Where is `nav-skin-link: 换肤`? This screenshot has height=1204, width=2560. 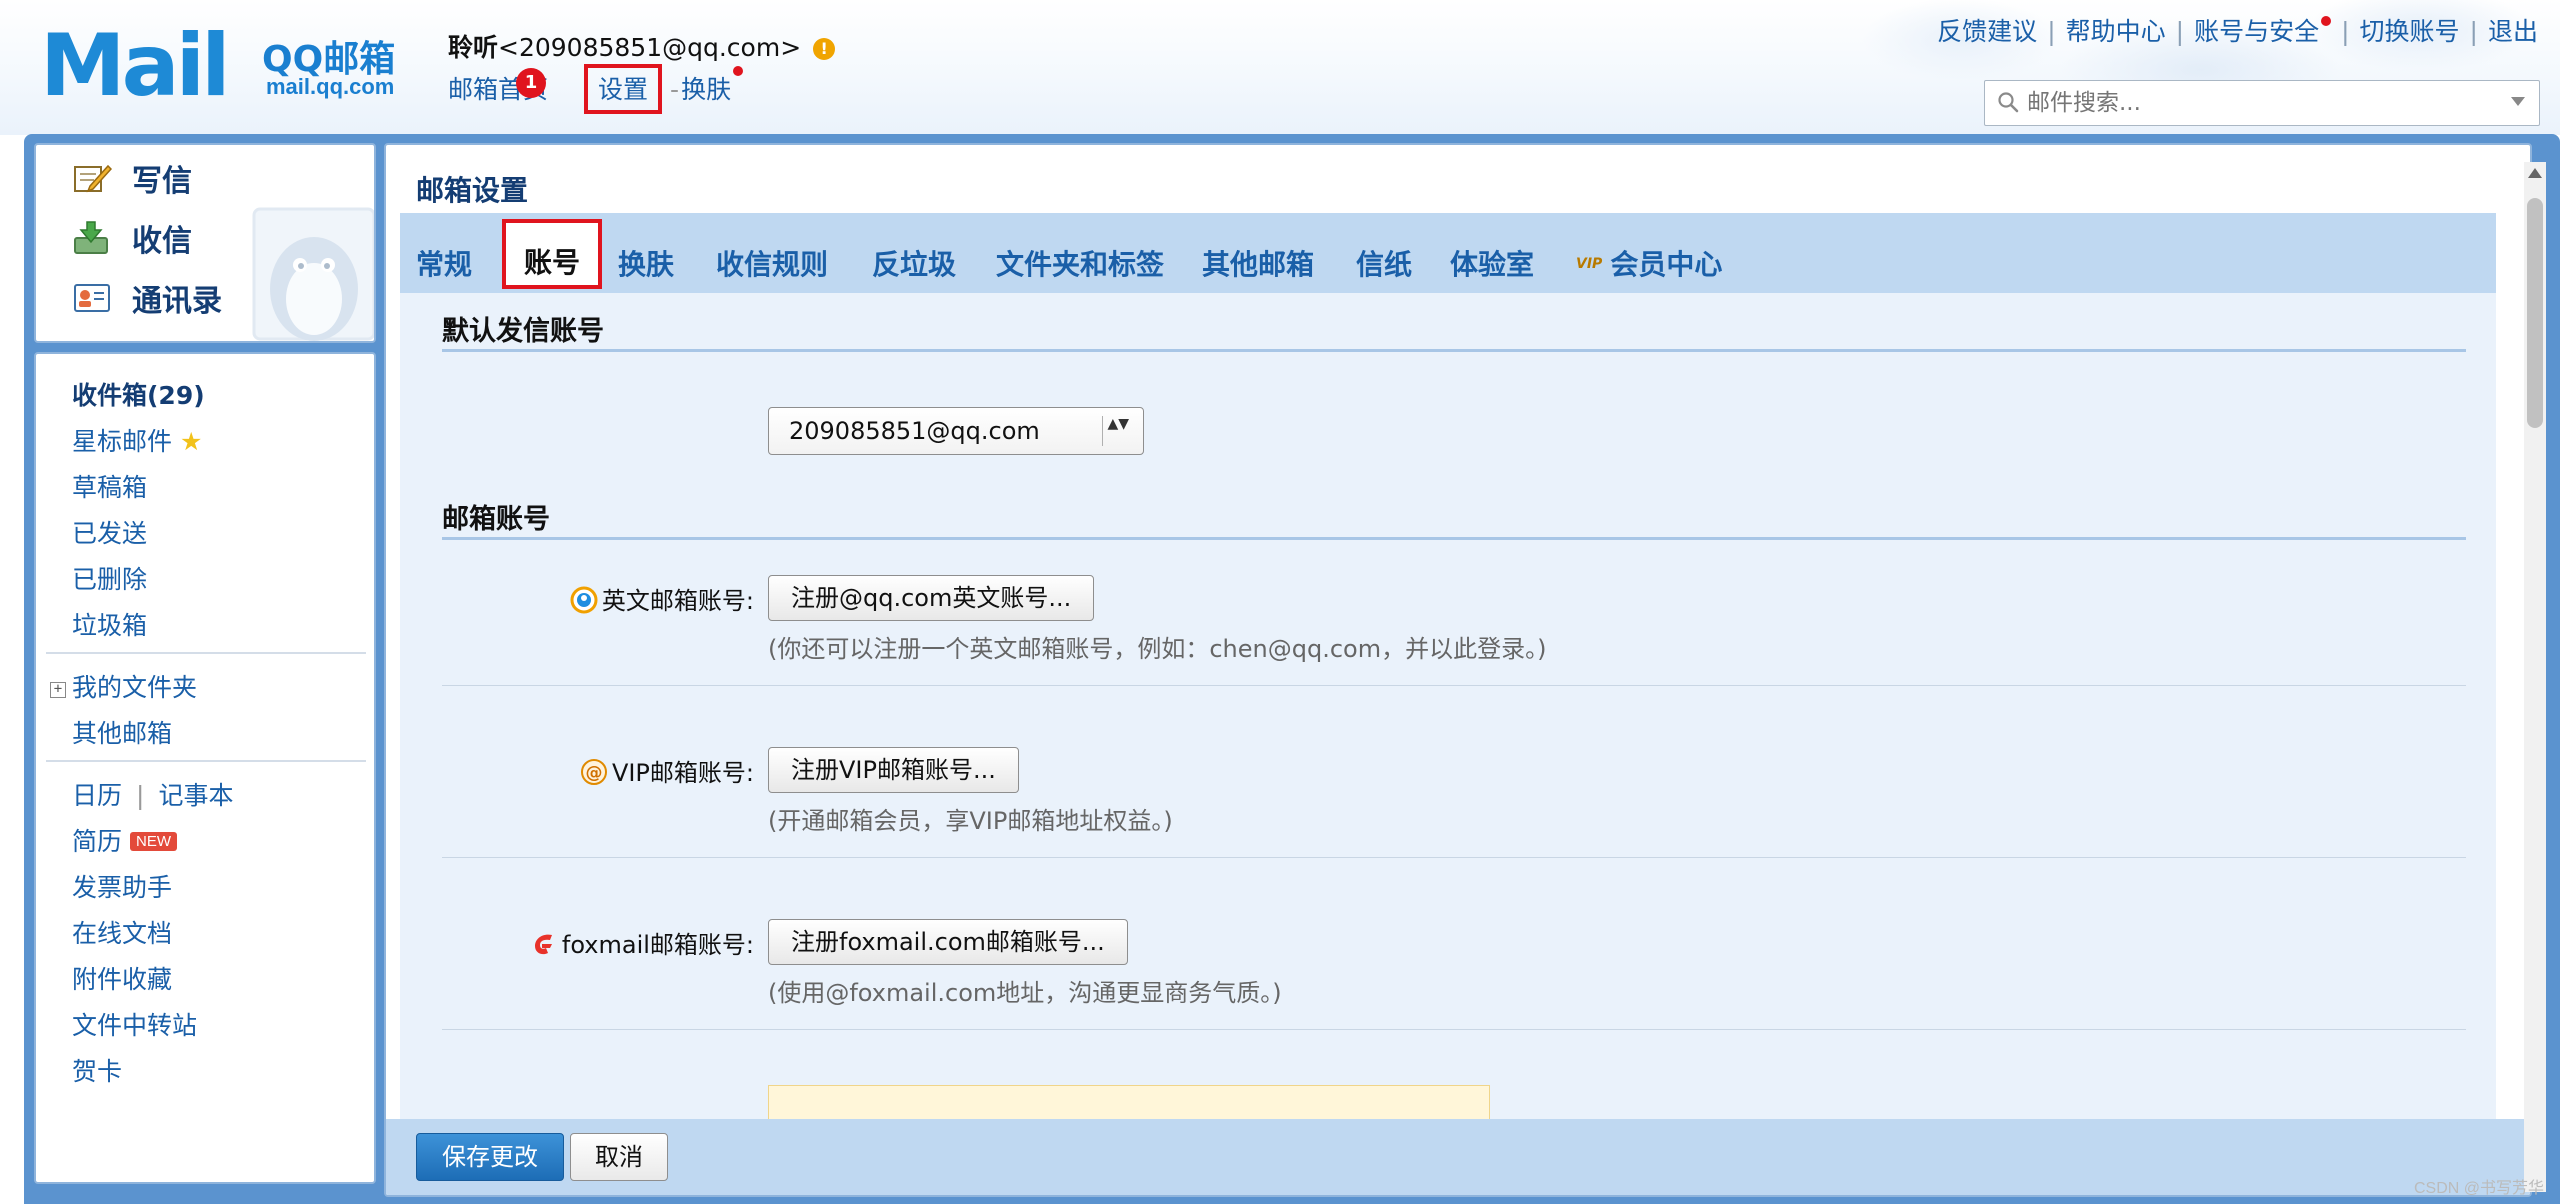 nav-skin-link: 换肤 is located at coordinates (706, 88).